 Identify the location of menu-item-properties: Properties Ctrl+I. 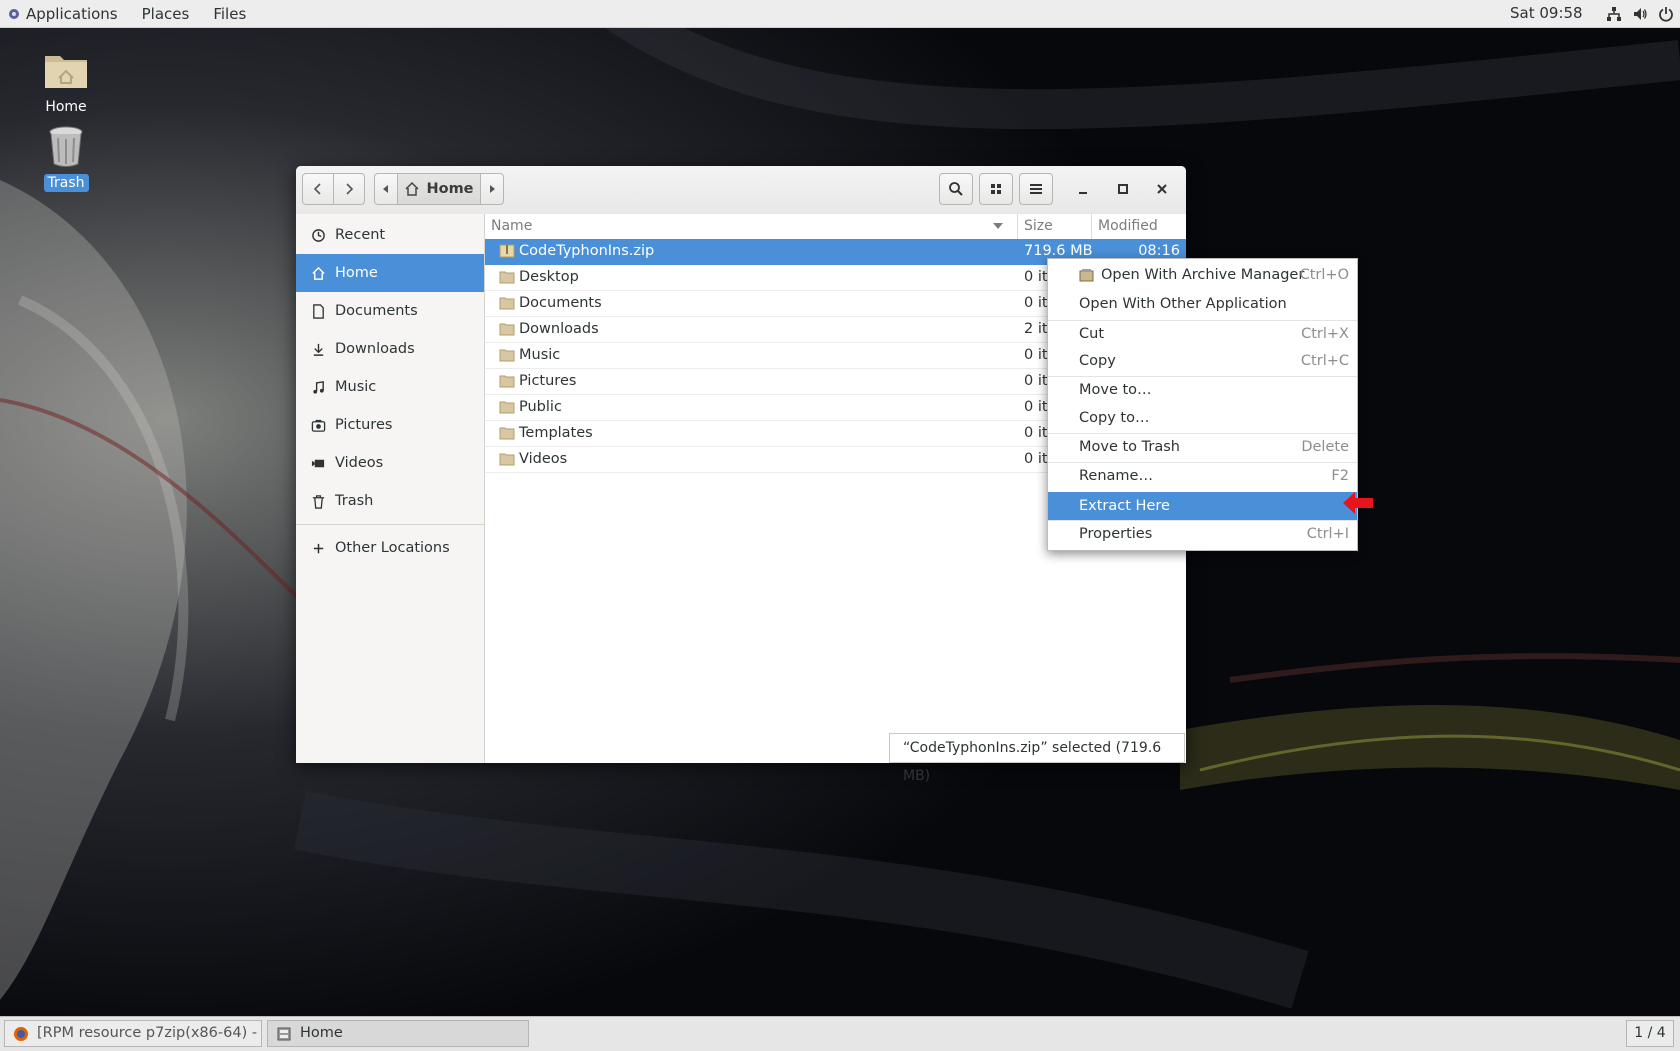
(1202, 534).